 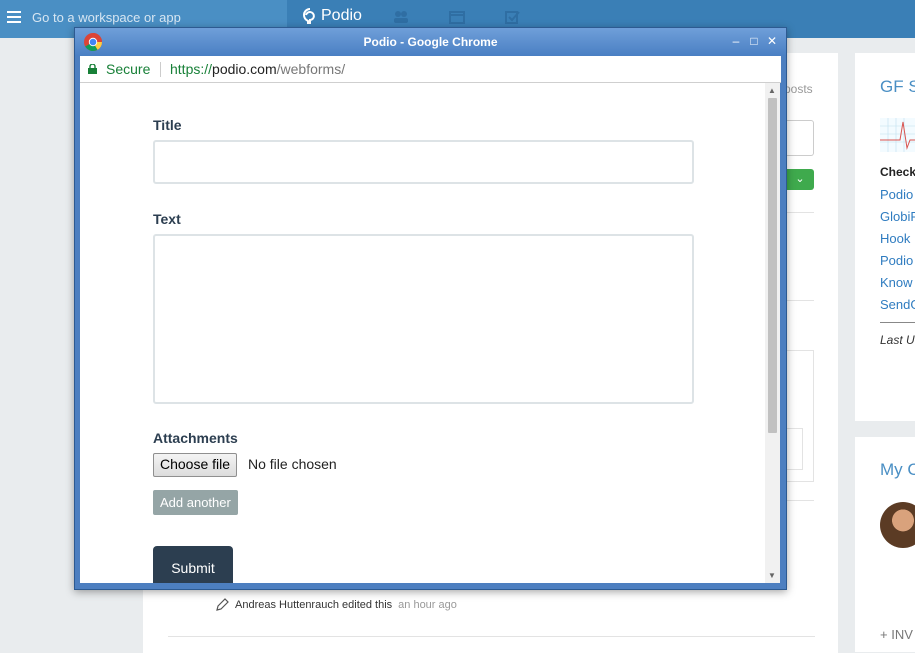 What do you see at coordinates (754, 41) in the screenshot?
I see `maximize-icon: □` at bounding box center [754, 41].